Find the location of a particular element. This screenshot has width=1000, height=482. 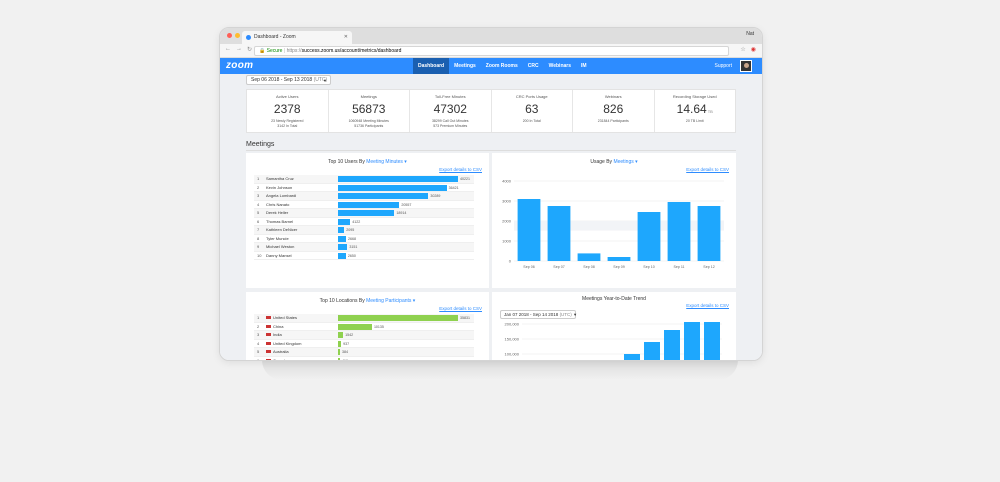

x-tick-label: Sep 06 is located at coordinates (528, 267).